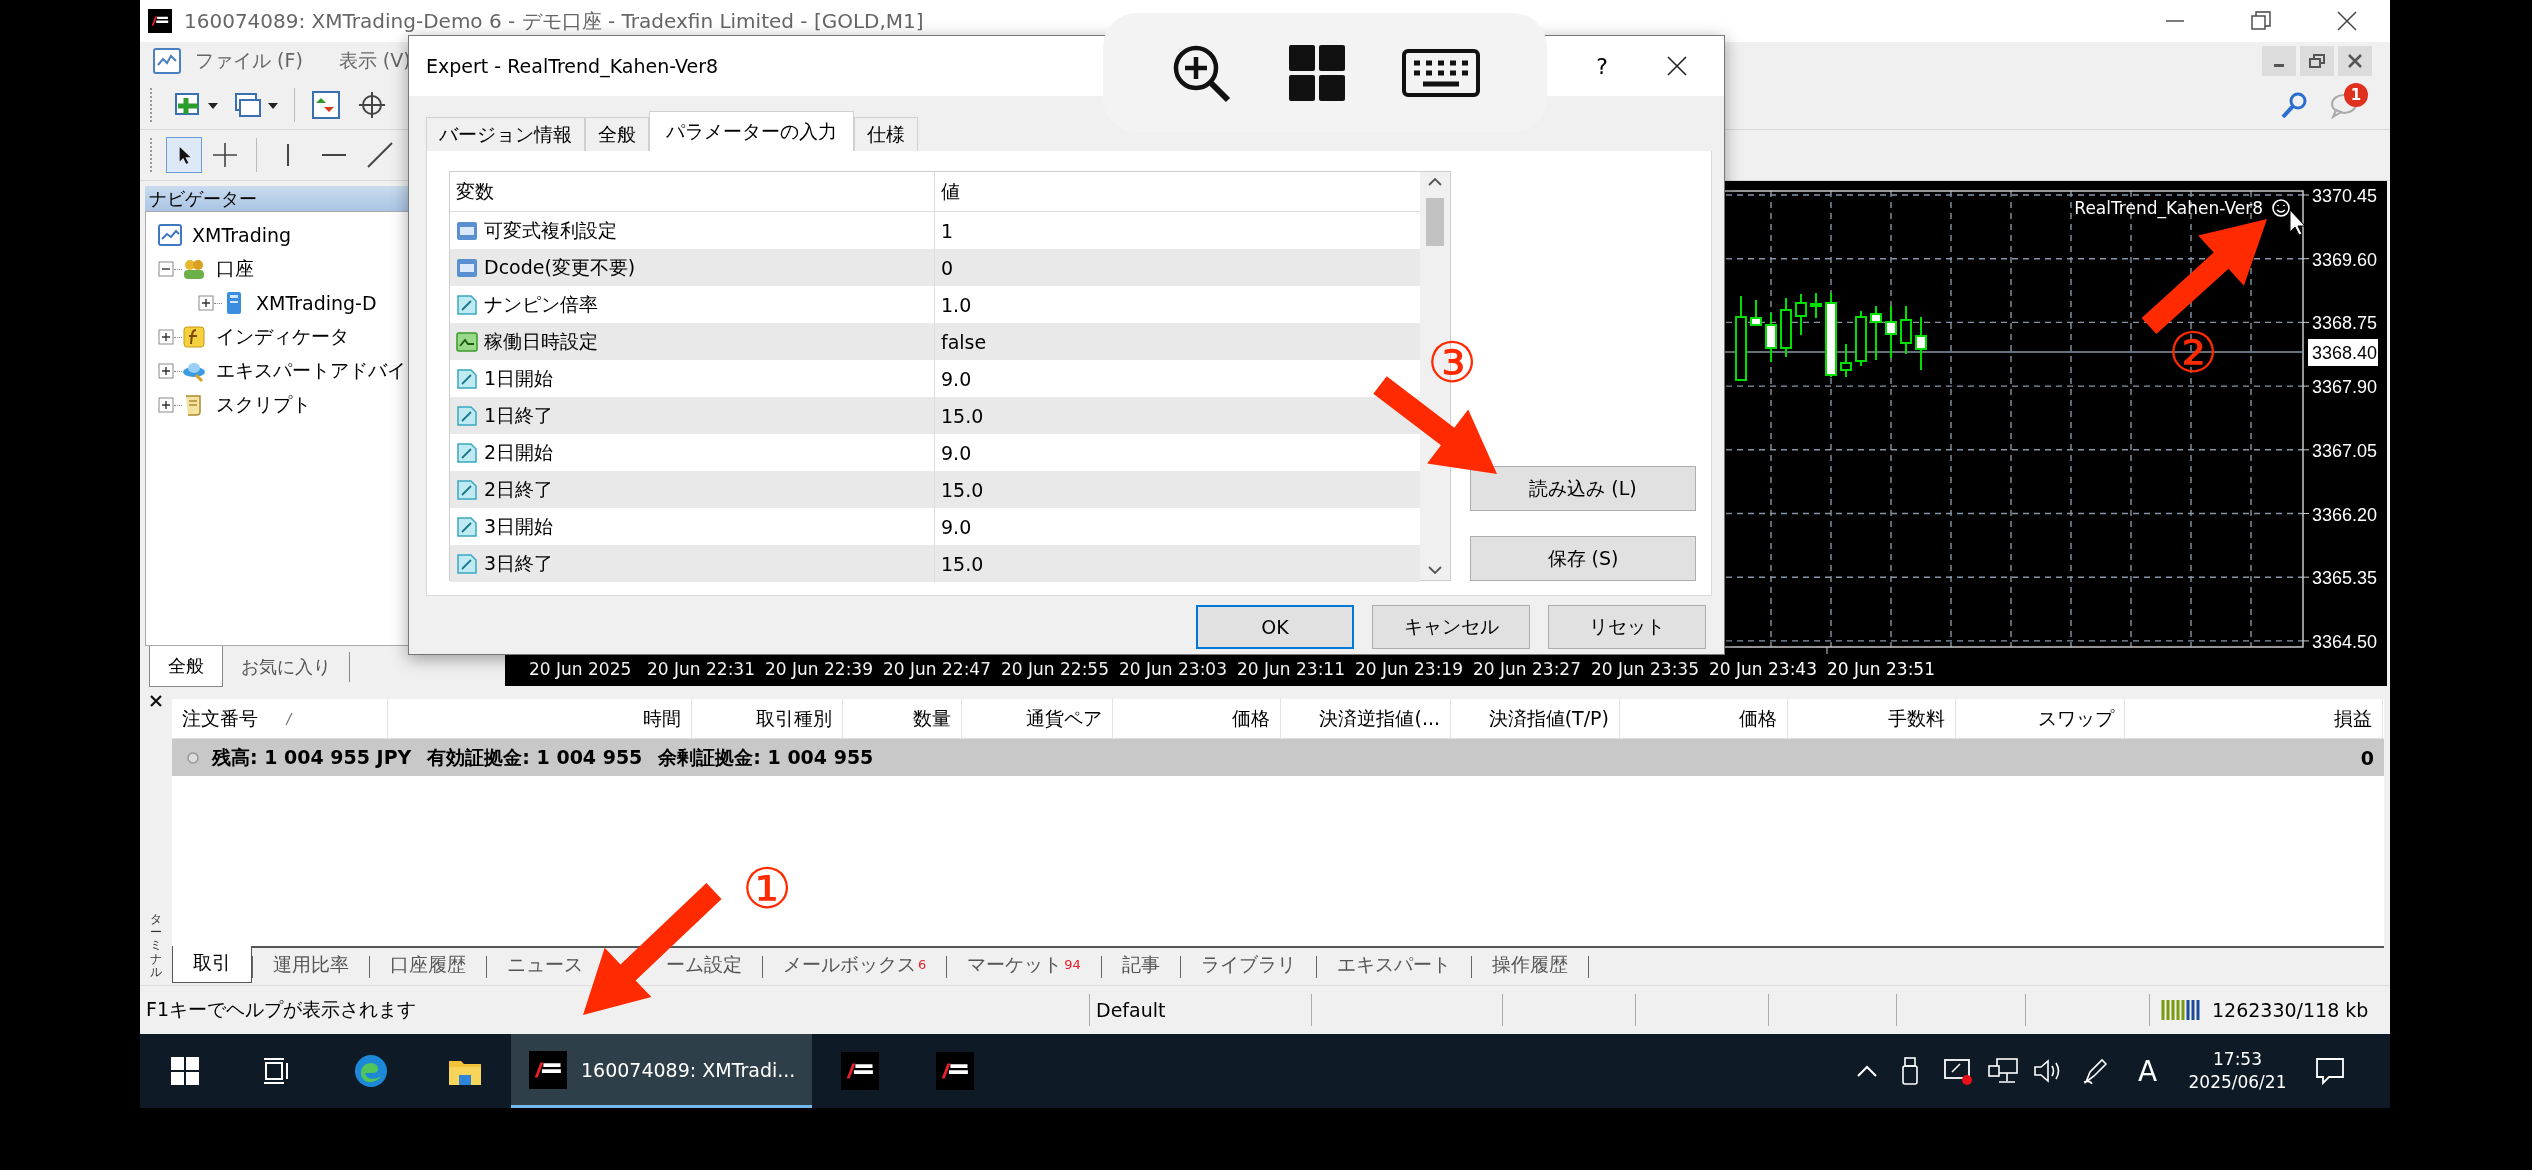 The width and height of the screenshot is (2532, 1170). Describe the element at coordinates (855, 963) in the screenshot. I see `terminal-tab: メールボックス 6` at that location.